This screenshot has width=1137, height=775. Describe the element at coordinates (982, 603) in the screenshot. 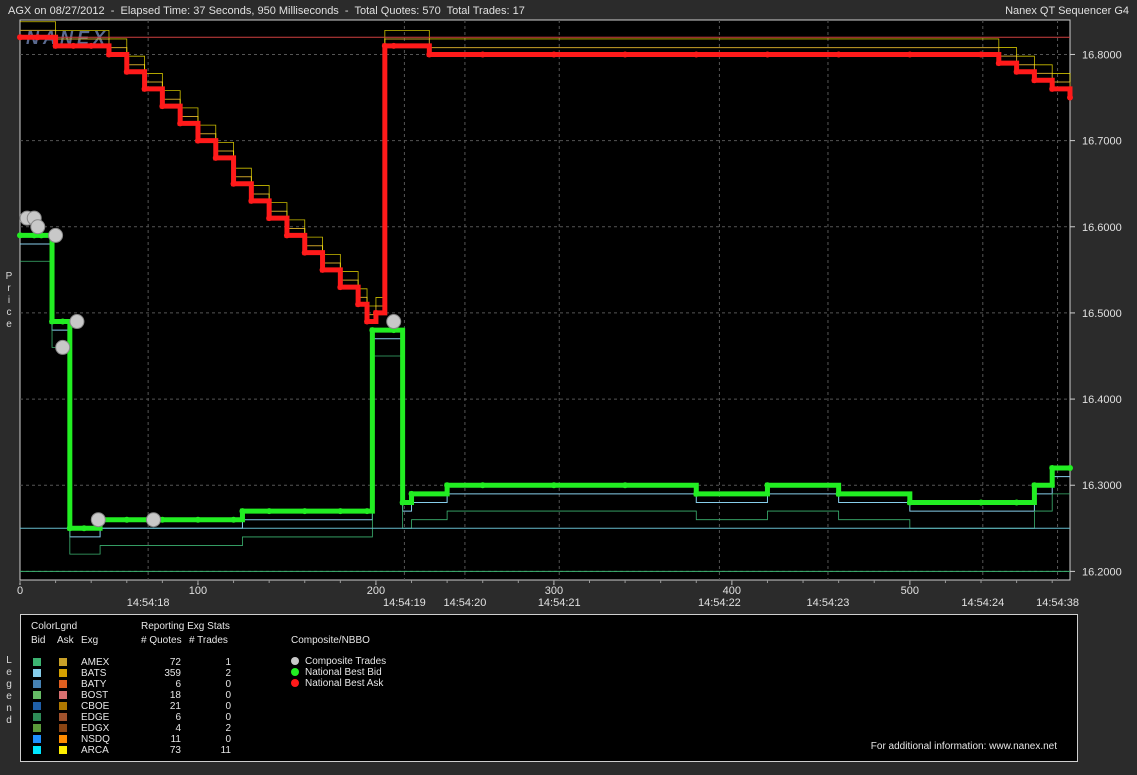

I see `time-label: 14:54:24` at that location.